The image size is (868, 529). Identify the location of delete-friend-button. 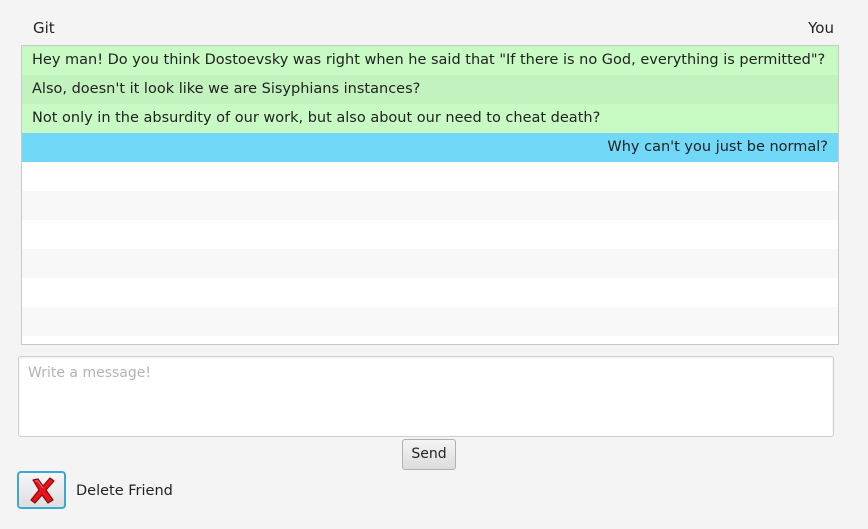
(41, 490).